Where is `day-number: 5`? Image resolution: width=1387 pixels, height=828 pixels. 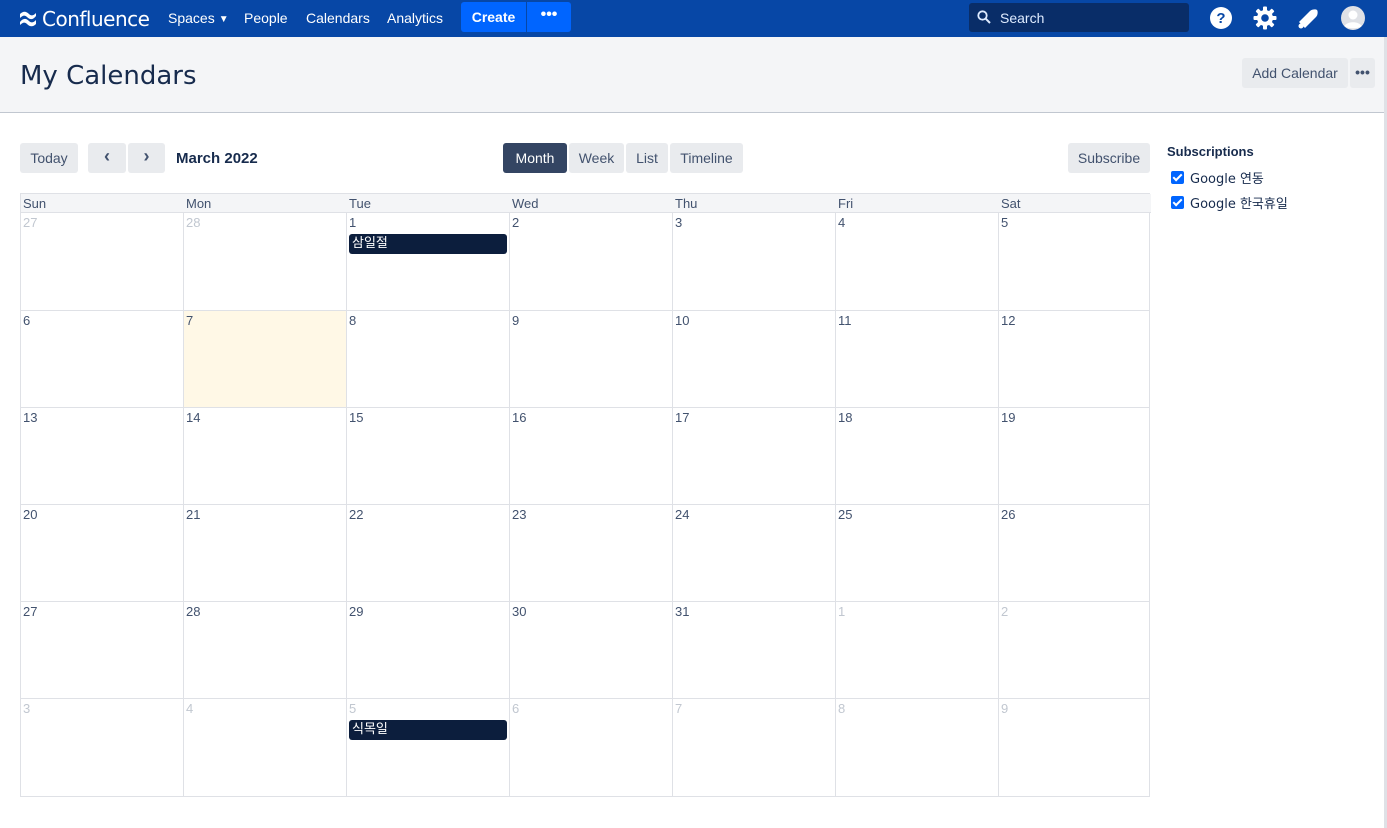 day-number: 5 is located at coordinates (1005, 222).